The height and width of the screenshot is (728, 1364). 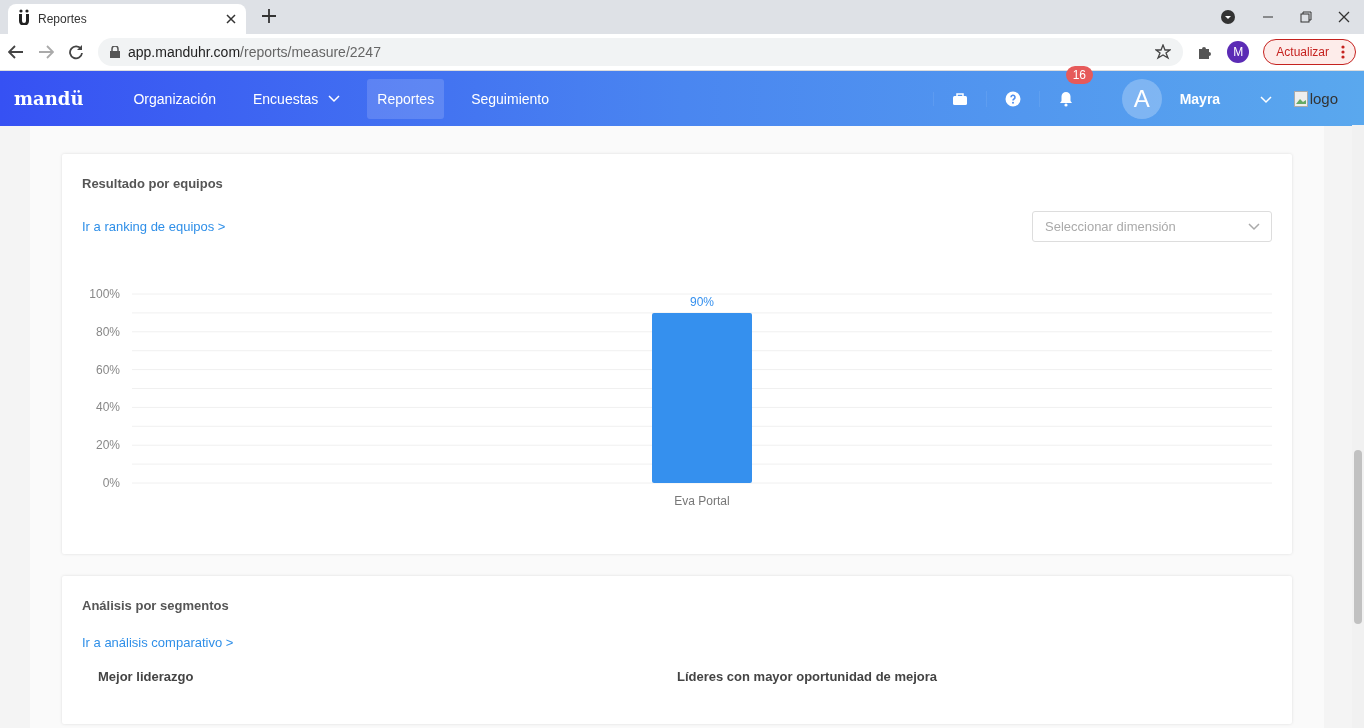 What do you see at coordinates (1306, 17) in the screenshot?
I see `restore-icon` at bounding box center [1306, 17].